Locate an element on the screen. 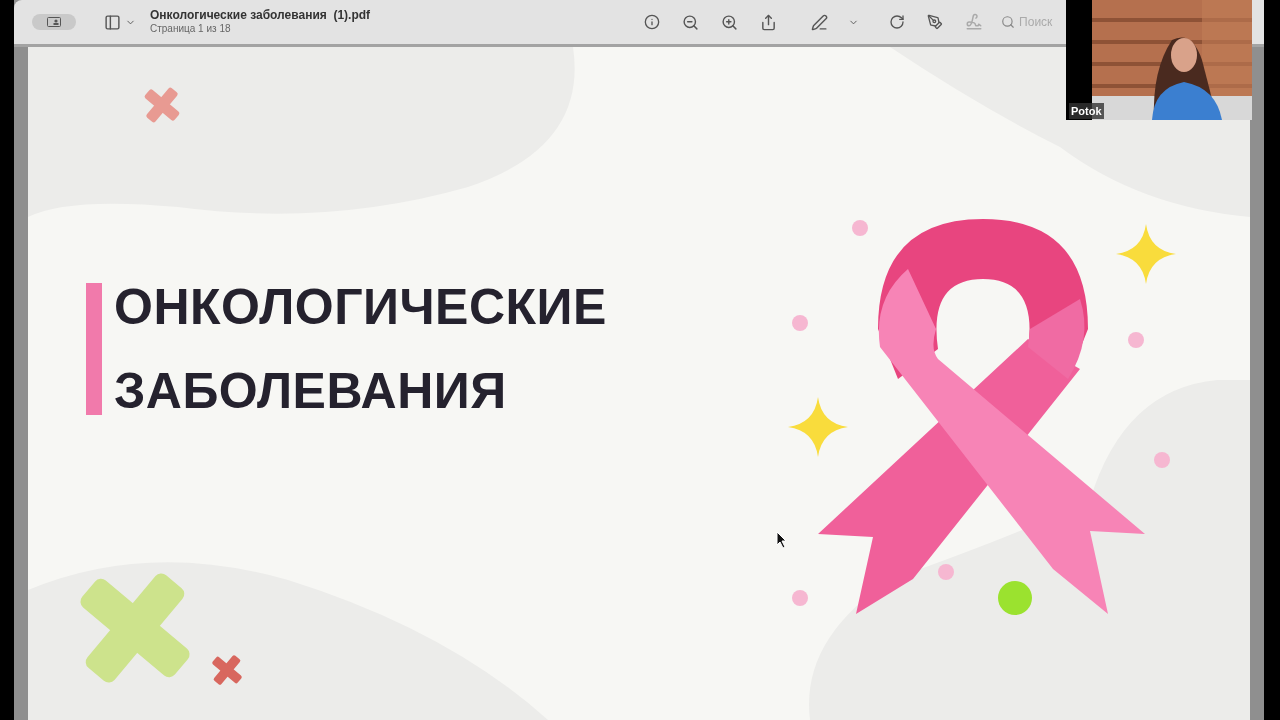 The height and width of the screenshot is (720, 1280). view-toggle-button is located at coordinates (54, 22).